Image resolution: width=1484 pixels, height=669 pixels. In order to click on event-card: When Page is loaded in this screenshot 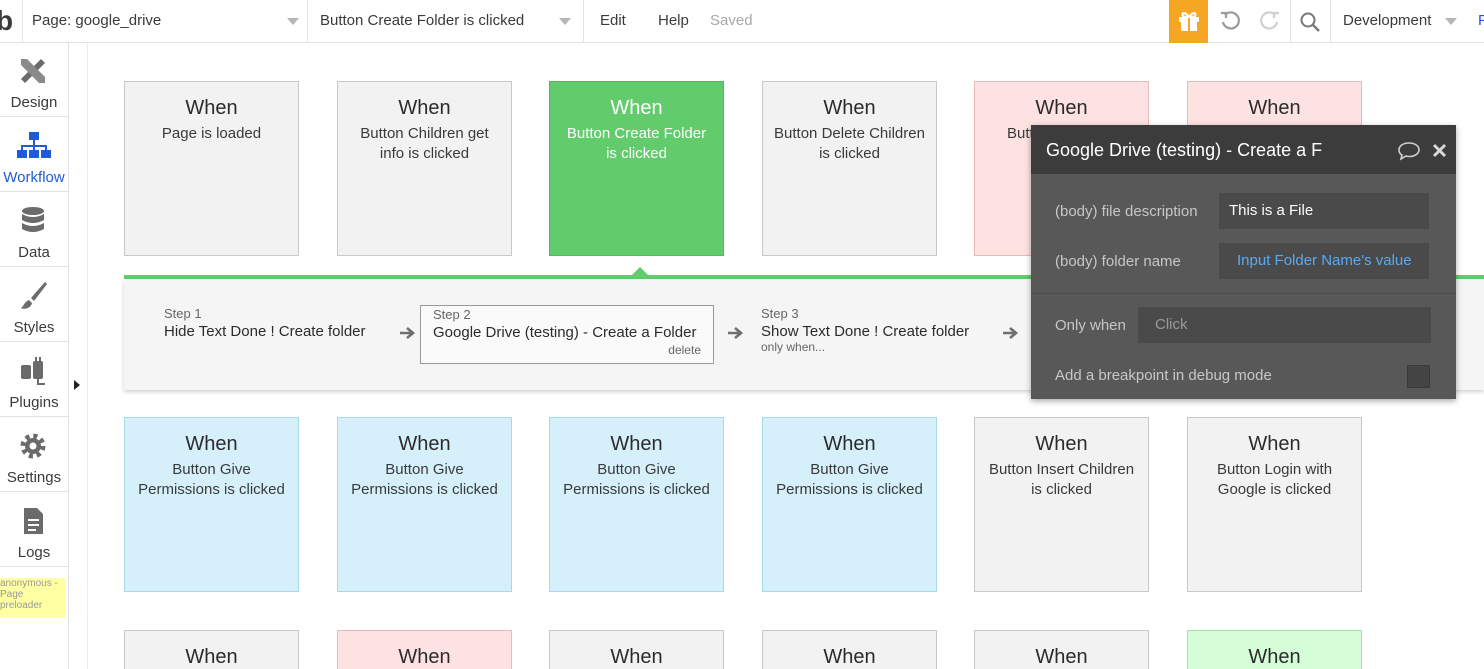, I will do `click(211, 168)`.